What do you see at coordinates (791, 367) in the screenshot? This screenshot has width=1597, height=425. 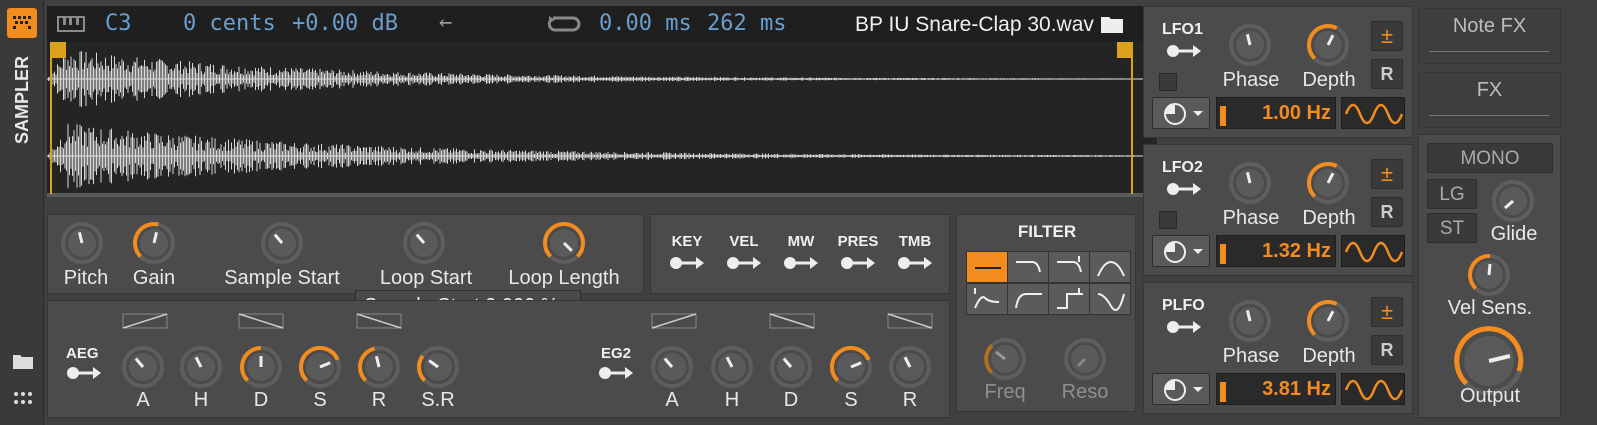 I see `eg2-d-knob` at bounding box center [791, 367].